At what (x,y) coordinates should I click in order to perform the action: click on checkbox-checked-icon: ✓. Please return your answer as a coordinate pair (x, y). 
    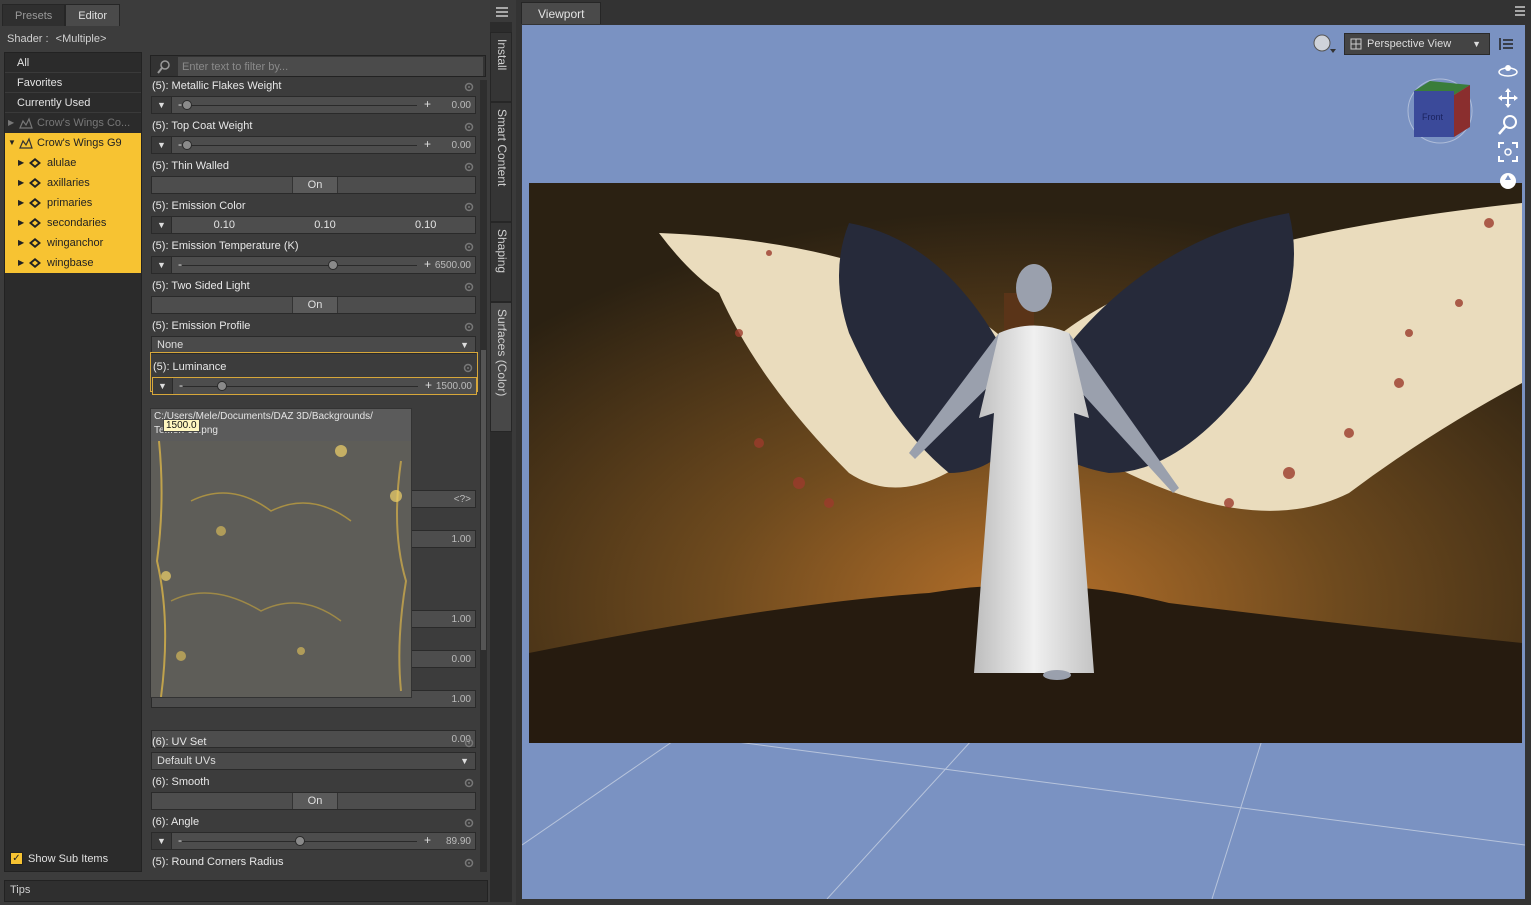
    Looking at the image, I should click on (16, 858).